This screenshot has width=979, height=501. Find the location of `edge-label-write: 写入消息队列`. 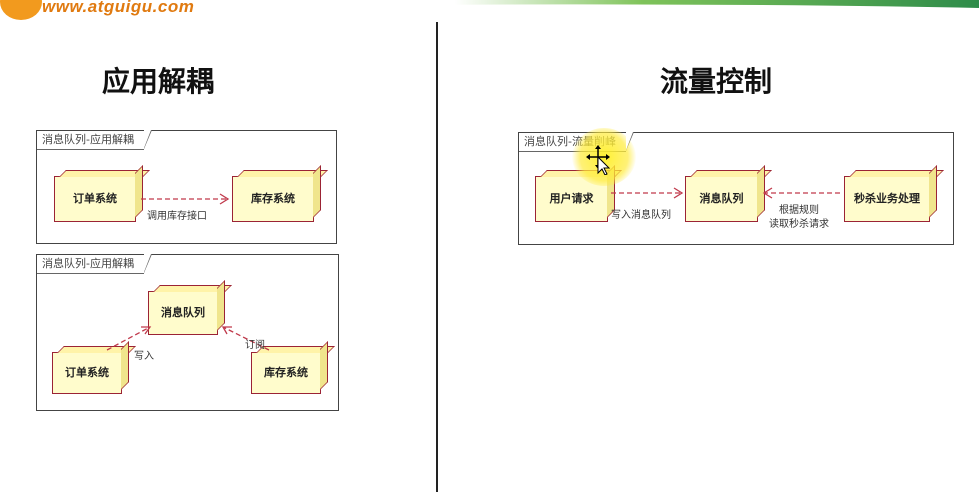

edge-label-write: 写入消息队列 is located at coordinates (641, 215).